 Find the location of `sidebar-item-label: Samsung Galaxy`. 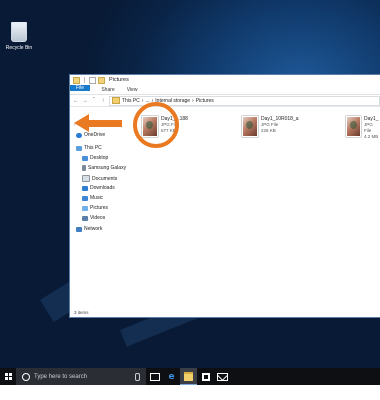

sidebar-item-label: Samsung Galaxy is located at coordinates (107, 168).